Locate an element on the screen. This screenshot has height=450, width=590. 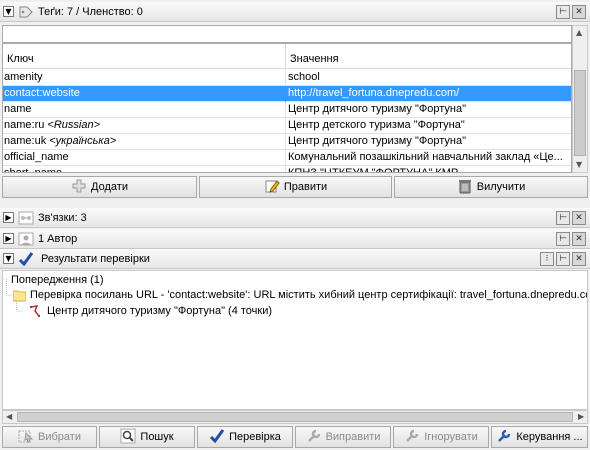
tag-key: short_name is located at coordinates (33, 170).